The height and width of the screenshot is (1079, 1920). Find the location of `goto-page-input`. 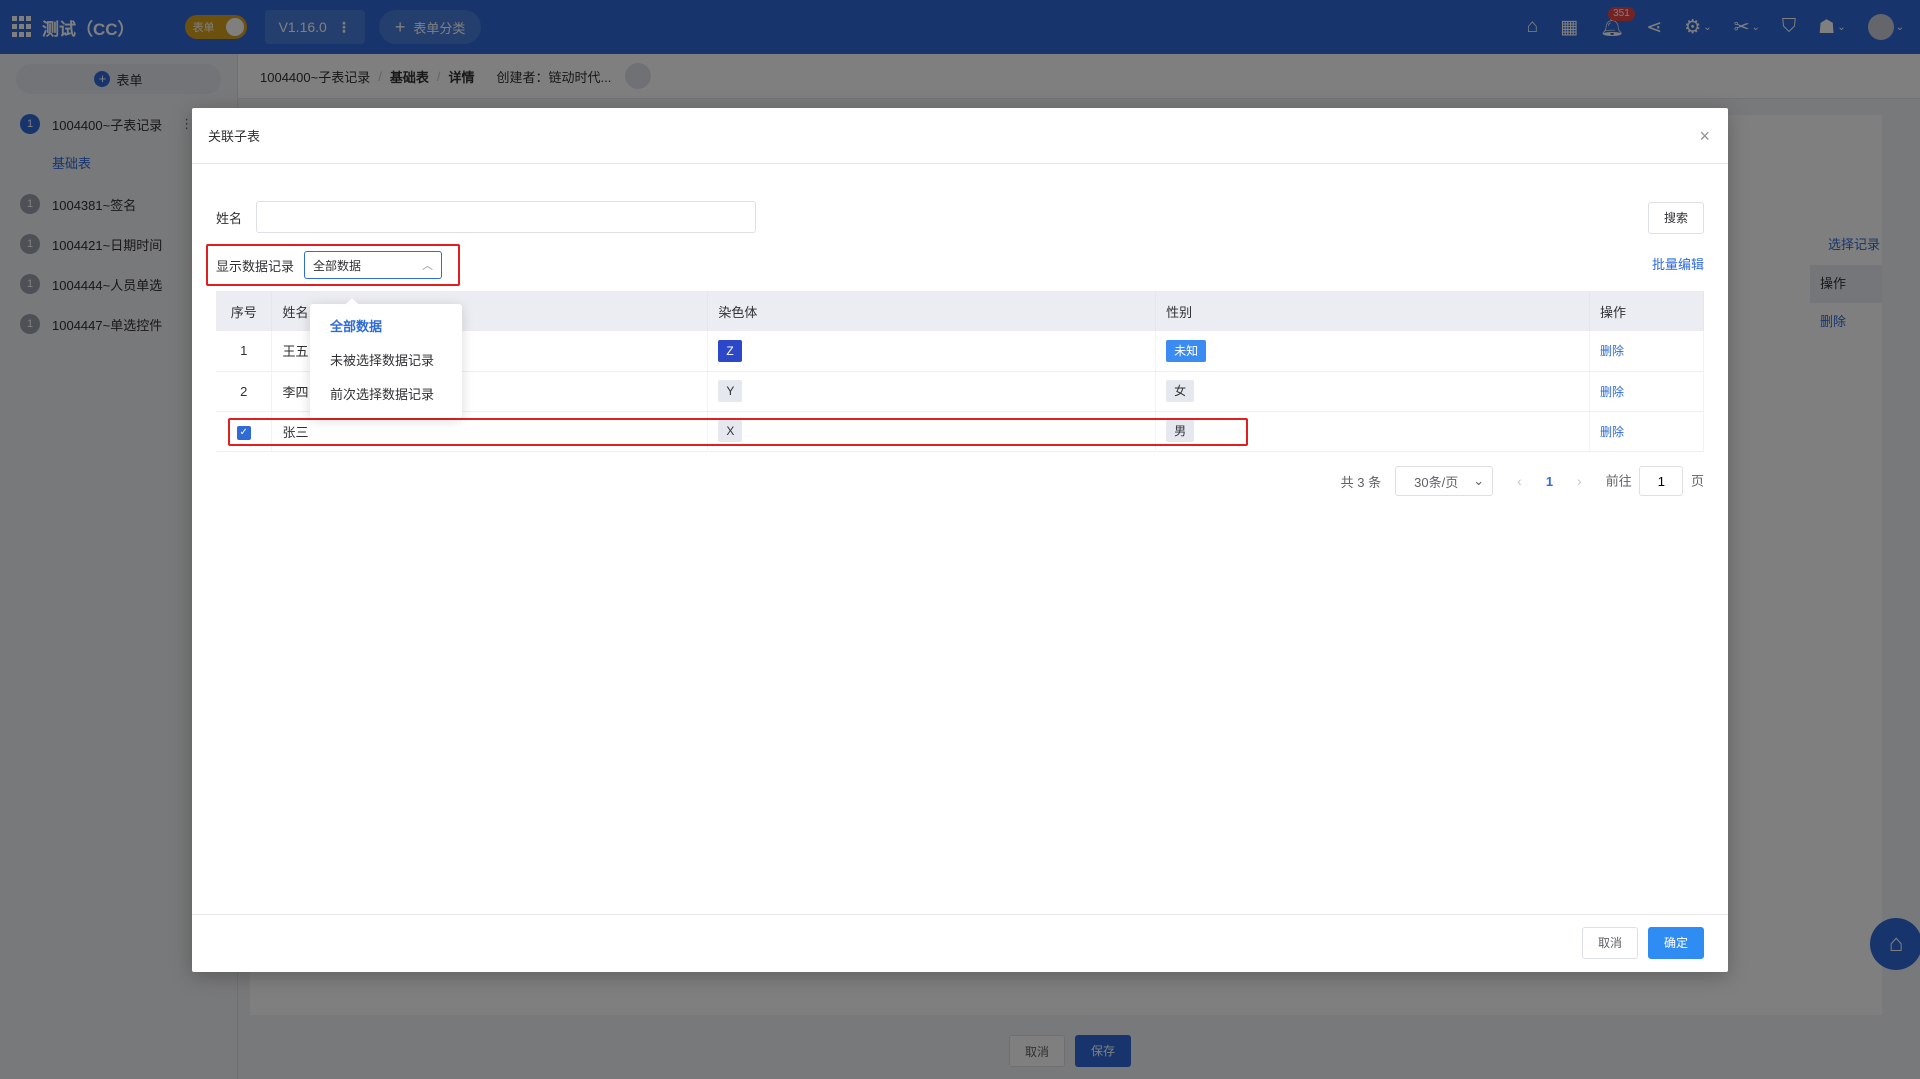

goto-page-input is located at coordinates (1661, 481).